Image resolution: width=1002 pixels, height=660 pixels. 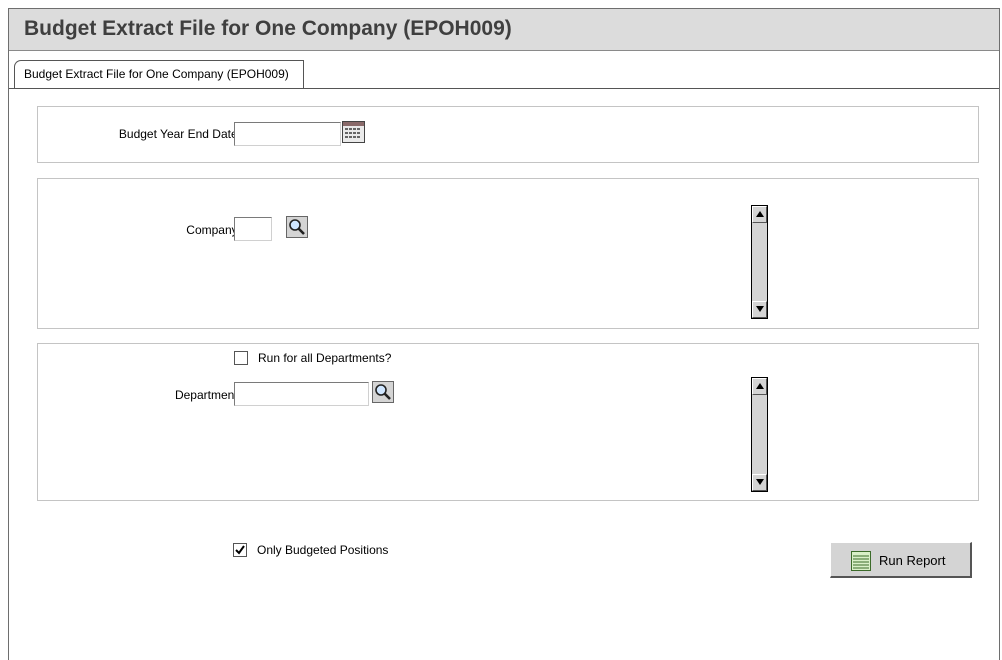 What do you see at coordinates (323, 550) in the screenshot?
I see `only-budgeted-positions-label: Only Budgeted Positions` at bounding box center [323, 550].